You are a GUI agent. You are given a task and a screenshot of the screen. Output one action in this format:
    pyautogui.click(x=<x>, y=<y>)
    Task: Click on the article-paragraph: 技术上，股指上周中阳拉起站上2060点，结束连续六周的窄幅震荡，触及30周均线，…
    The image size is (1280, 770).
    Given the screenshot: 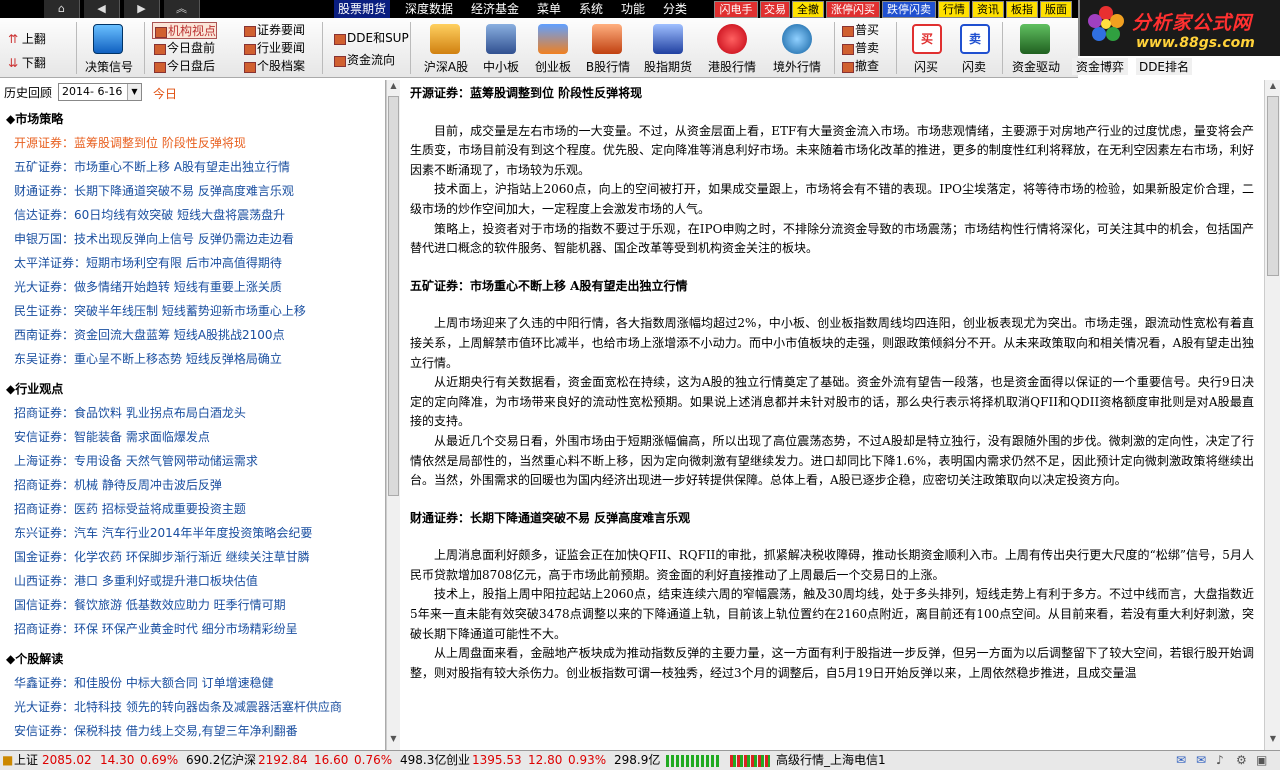 What is the action you would take?
    pyautogui.click(x=832, y=614)
    